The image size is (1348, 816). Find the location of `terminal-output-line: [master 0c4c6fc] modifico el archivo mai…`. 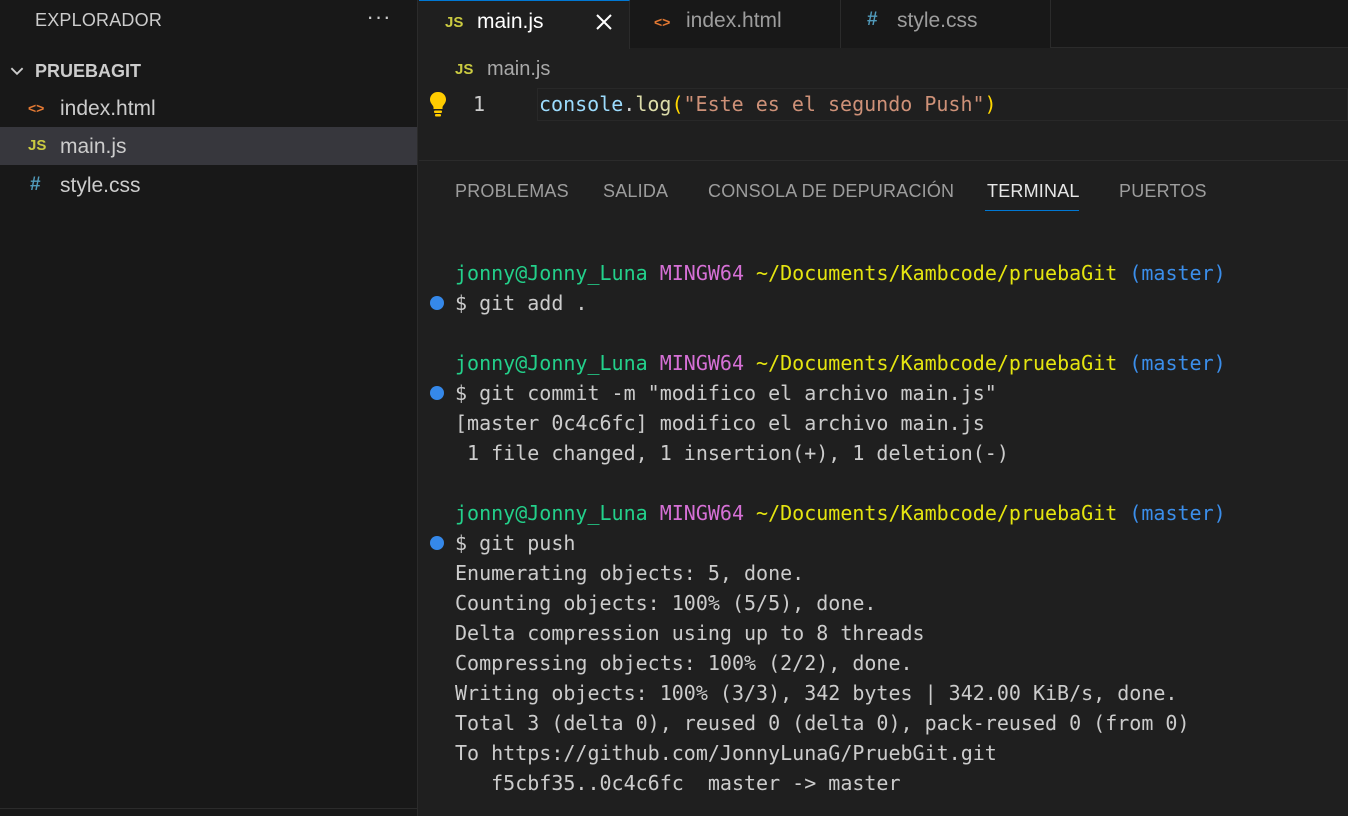

terminal-output-line: [master 0c4c6fc] modifico el archivo mai… is located at coordinates (720, 423).